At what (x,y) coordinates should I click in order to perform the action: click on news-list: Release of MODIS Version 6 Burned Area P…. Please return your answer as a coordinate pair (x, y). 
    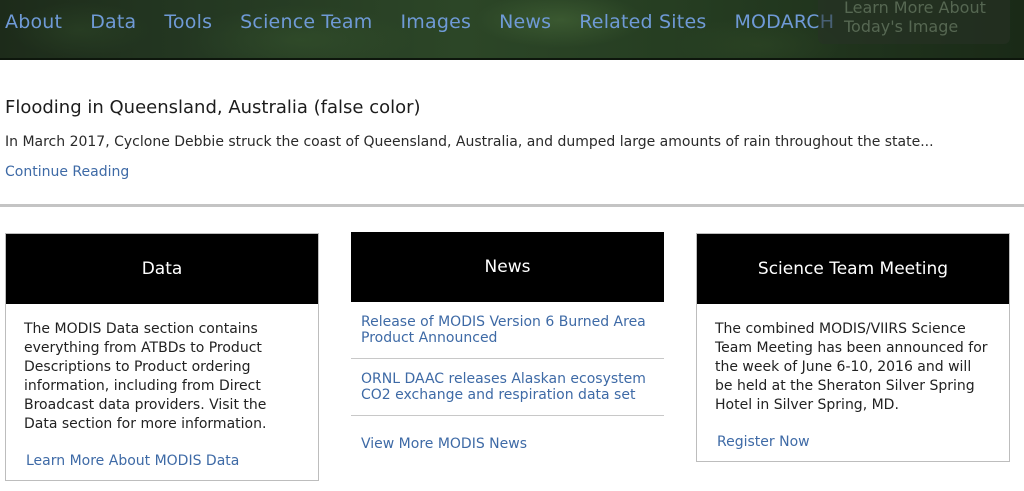
    Looking at the image, I should click on (507, 359).